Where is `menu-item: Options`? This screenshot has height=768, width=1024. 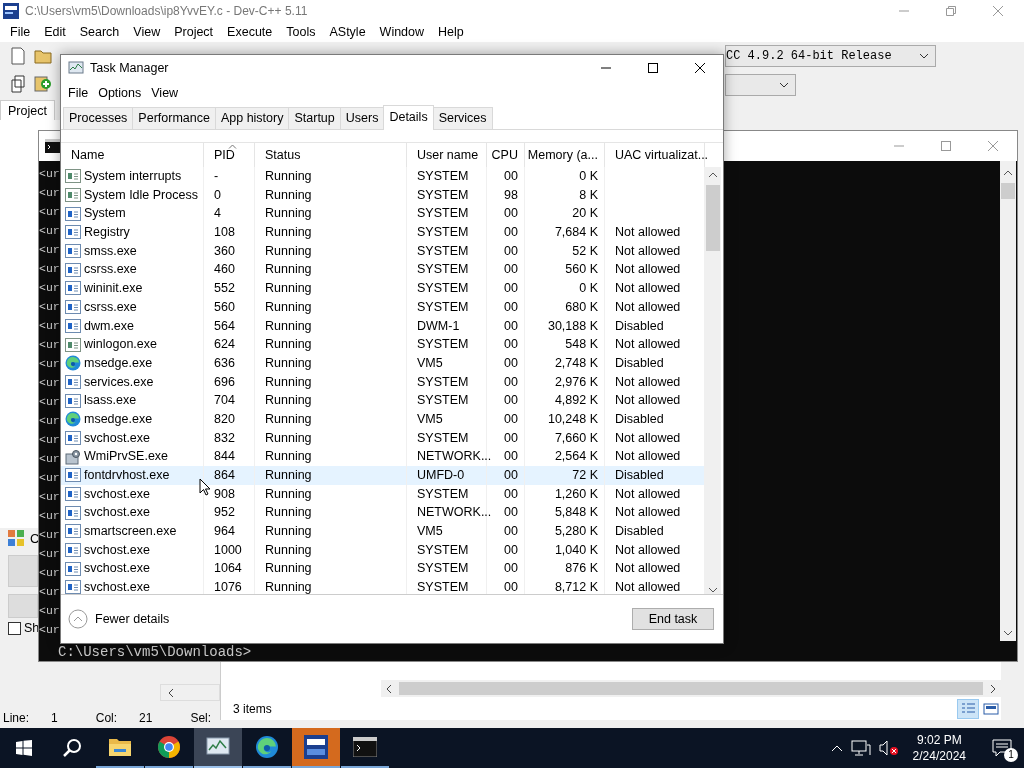 menu-item: Options is located at coordinates (120, 93).